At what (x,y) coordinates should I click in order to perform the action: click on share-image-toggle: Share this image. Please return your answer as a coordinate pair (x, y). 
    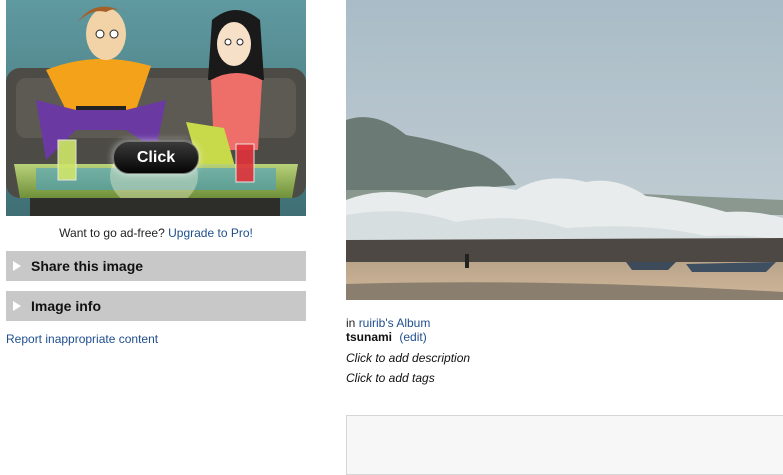
    Looking at the image, I should click on (156, 266).